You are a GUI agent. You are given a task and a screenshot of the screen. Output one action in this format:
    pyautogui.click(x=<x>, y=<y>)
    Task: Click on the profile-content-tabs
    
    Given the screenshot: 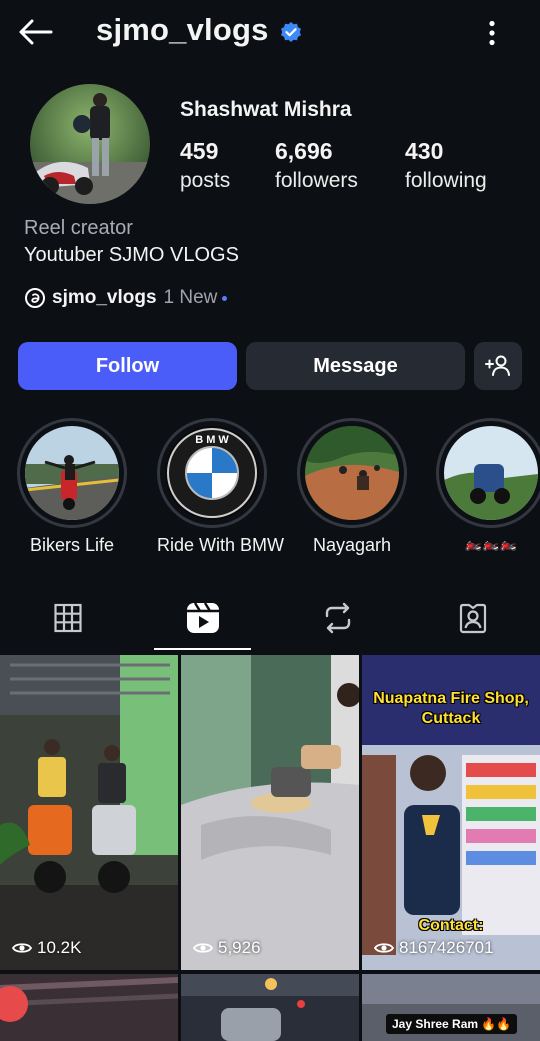 What is the action you would take?
    pyautogui.click(x=270, y=619)
    